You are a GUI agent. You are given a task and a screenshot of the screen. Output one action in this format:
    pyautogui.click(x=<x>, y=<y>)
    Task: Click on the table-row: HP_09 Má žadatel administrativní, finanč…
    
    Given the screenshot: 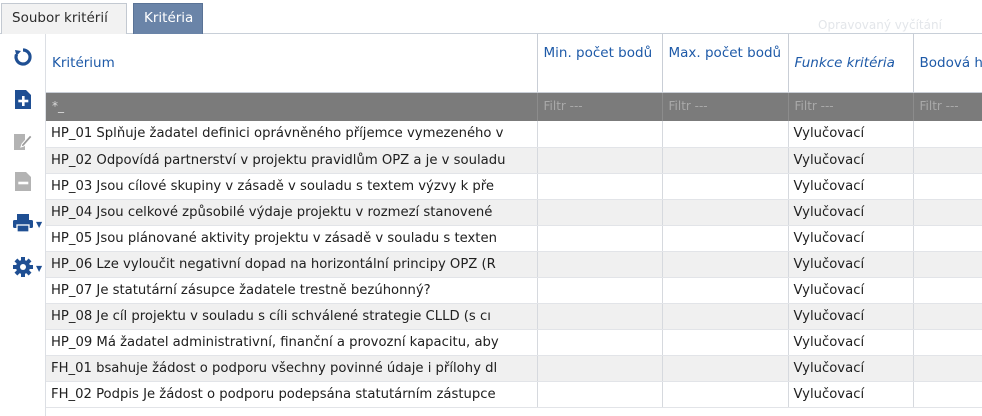 What is the action you would take?
    pyautogui.click(x=514, y=342)
    